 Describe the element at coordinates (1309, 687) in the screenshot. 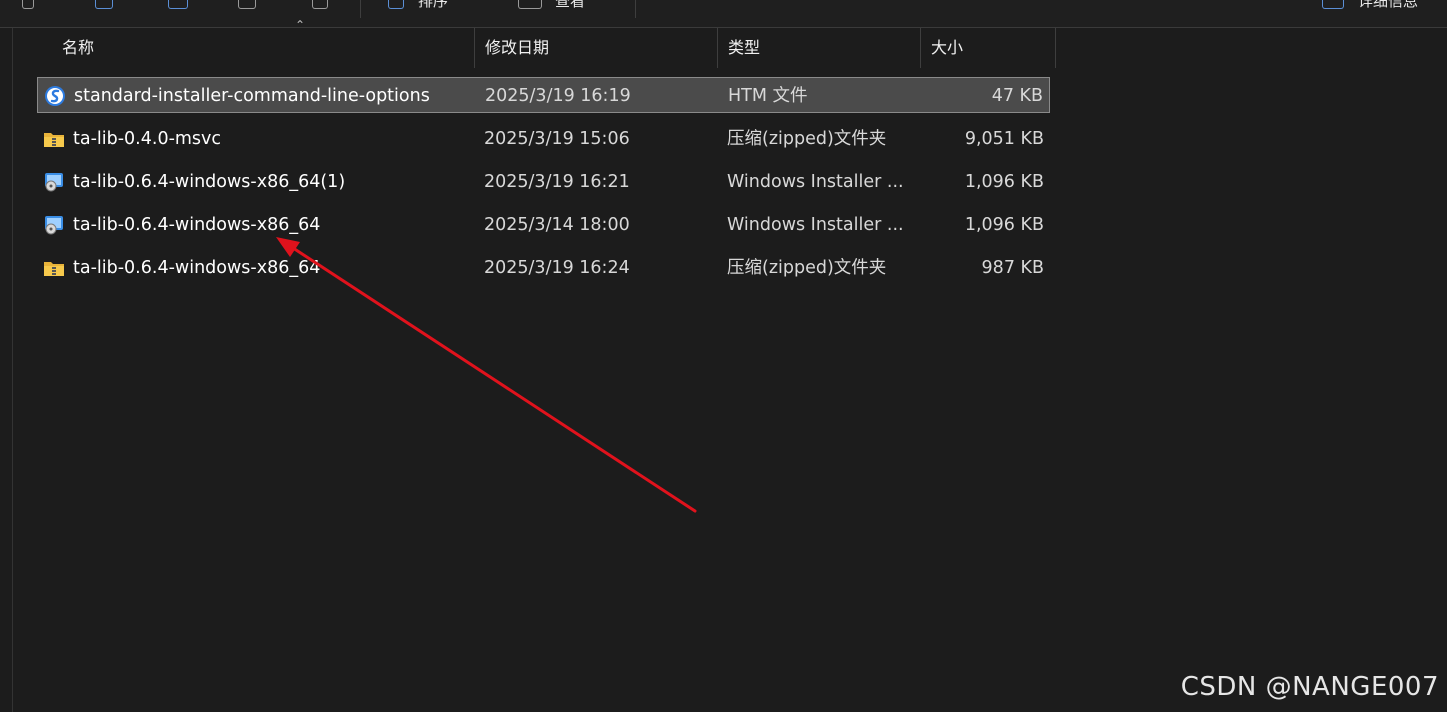

I see `watermark: CSDN @NANGE007` at that location.